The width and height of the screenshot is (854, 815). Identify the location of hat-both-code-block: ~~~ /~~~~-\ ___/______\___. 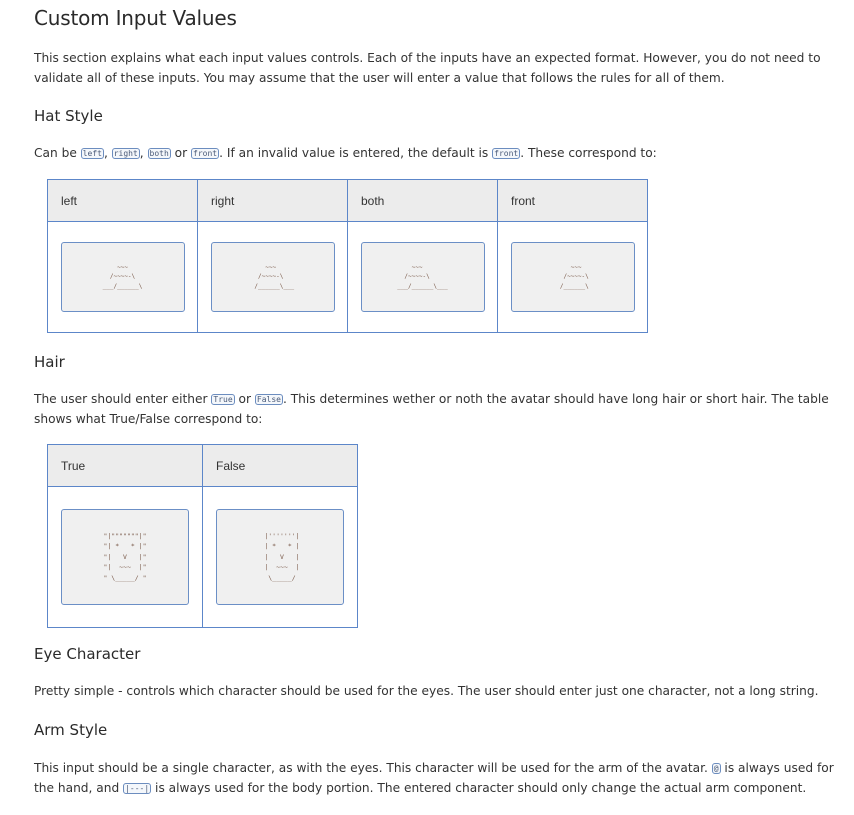
(422, 277).